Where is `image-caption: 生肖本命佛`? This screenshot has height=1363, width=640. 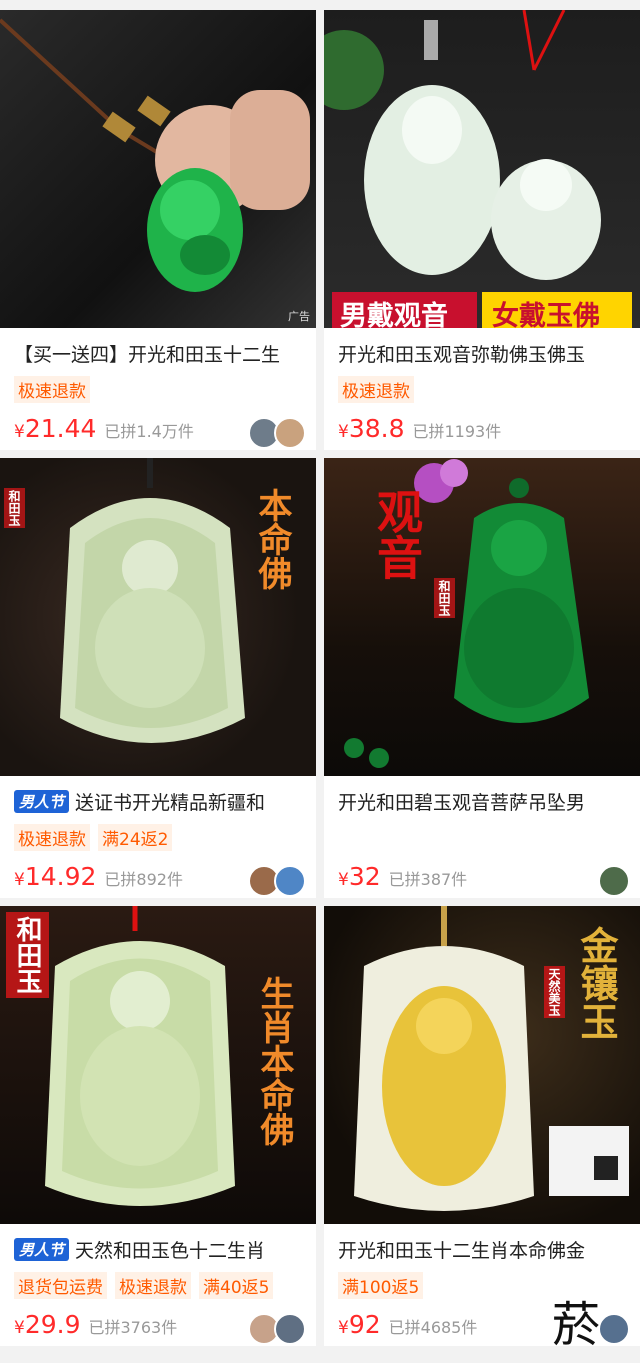
image-caption: 生肖本命佛 is located at coordinates (274, 1061).